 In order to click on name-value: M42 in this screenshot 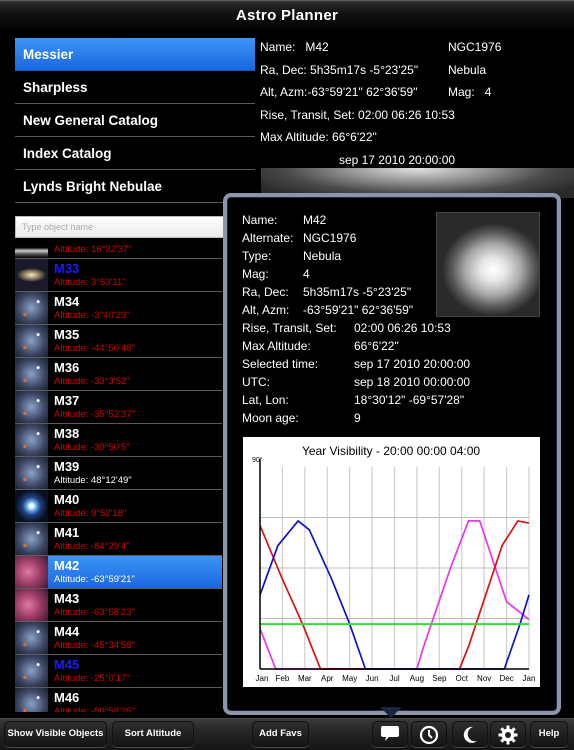, I will do `click(317, 47)`.